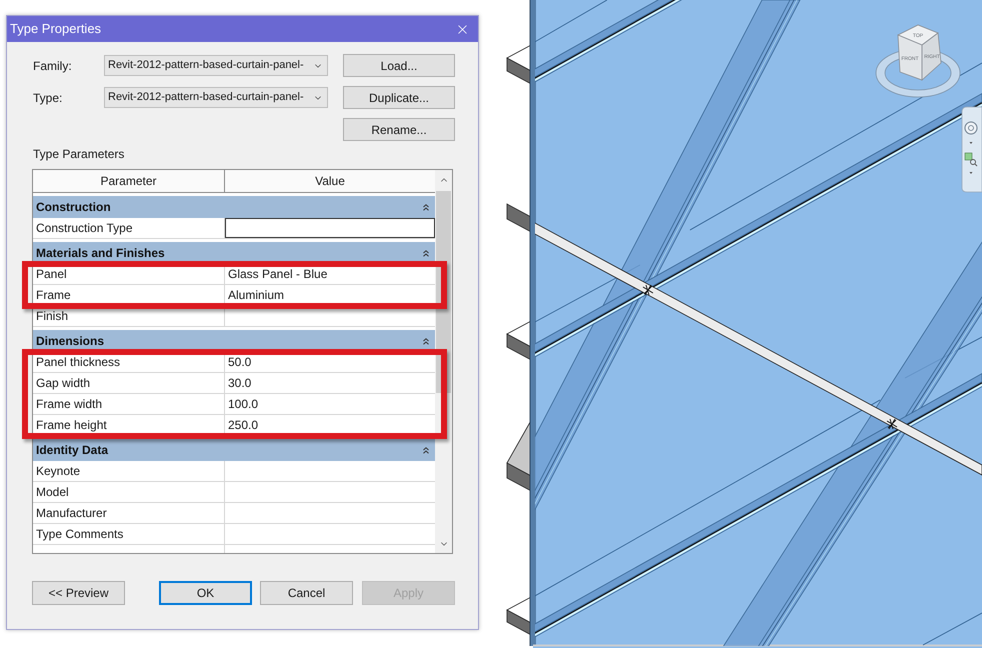  What do you see at coordinates (70, 341) in the screenshot?
I see `group-title: Dimensions` at bounding box center [70, 341].